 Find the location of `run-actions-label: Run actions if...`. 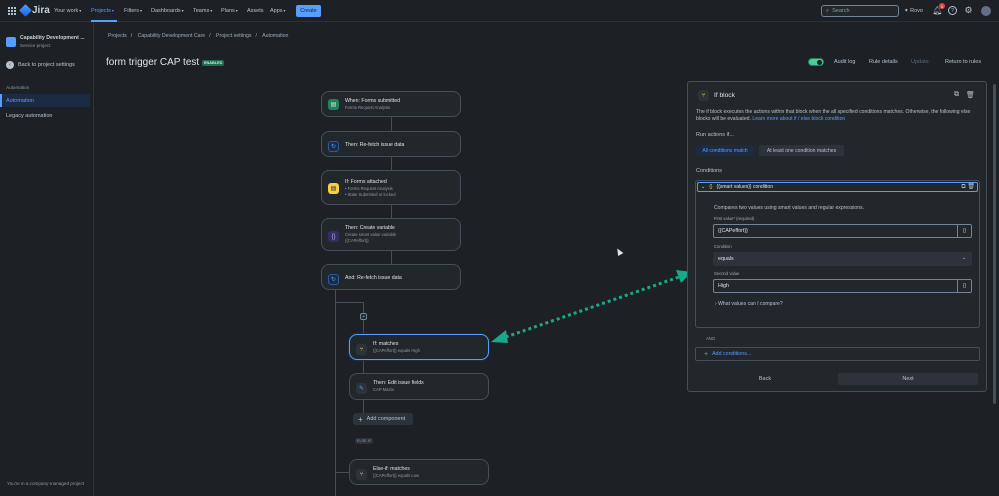

run-actions-label: Run actions if... is located at coordinates (715, 135).